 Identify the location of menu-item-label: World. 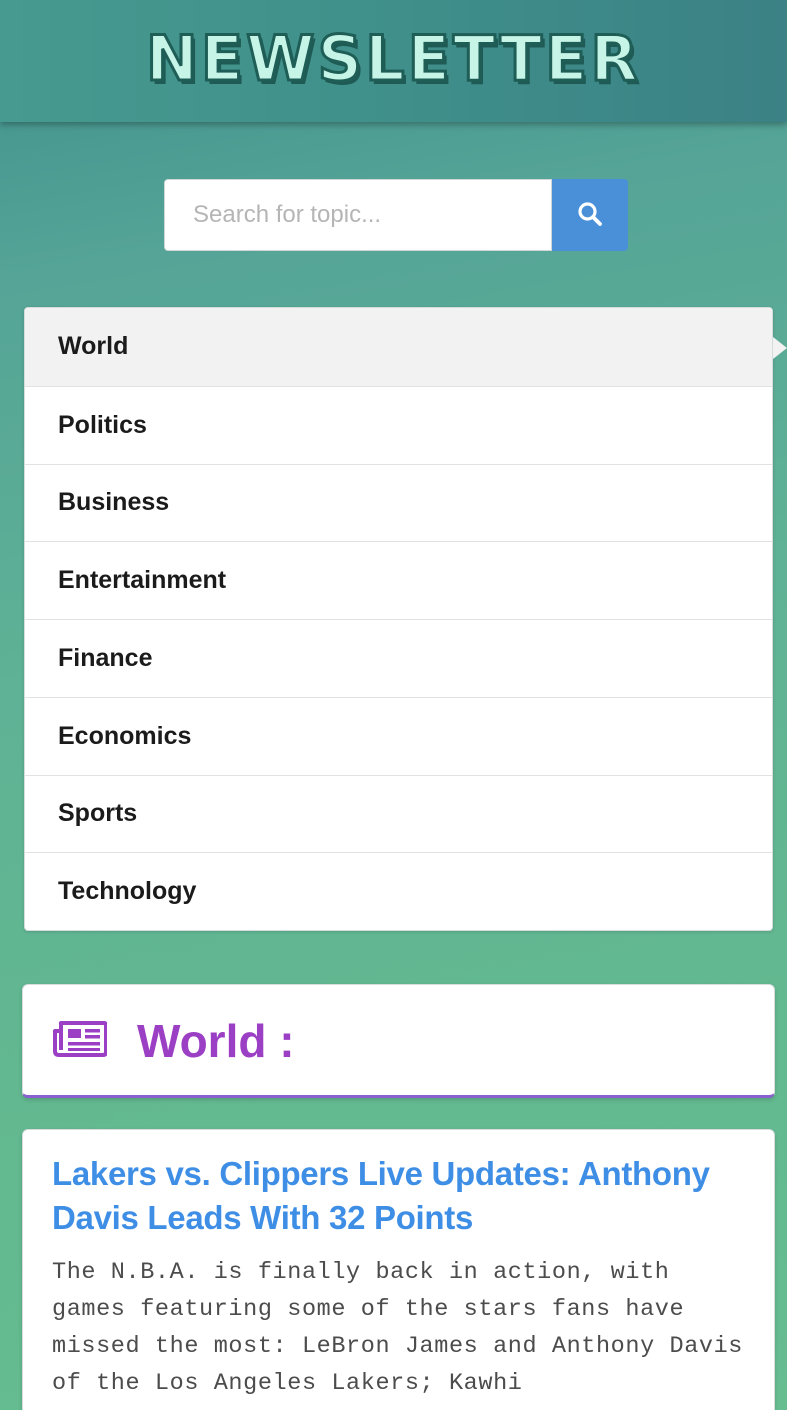
(93, 346).